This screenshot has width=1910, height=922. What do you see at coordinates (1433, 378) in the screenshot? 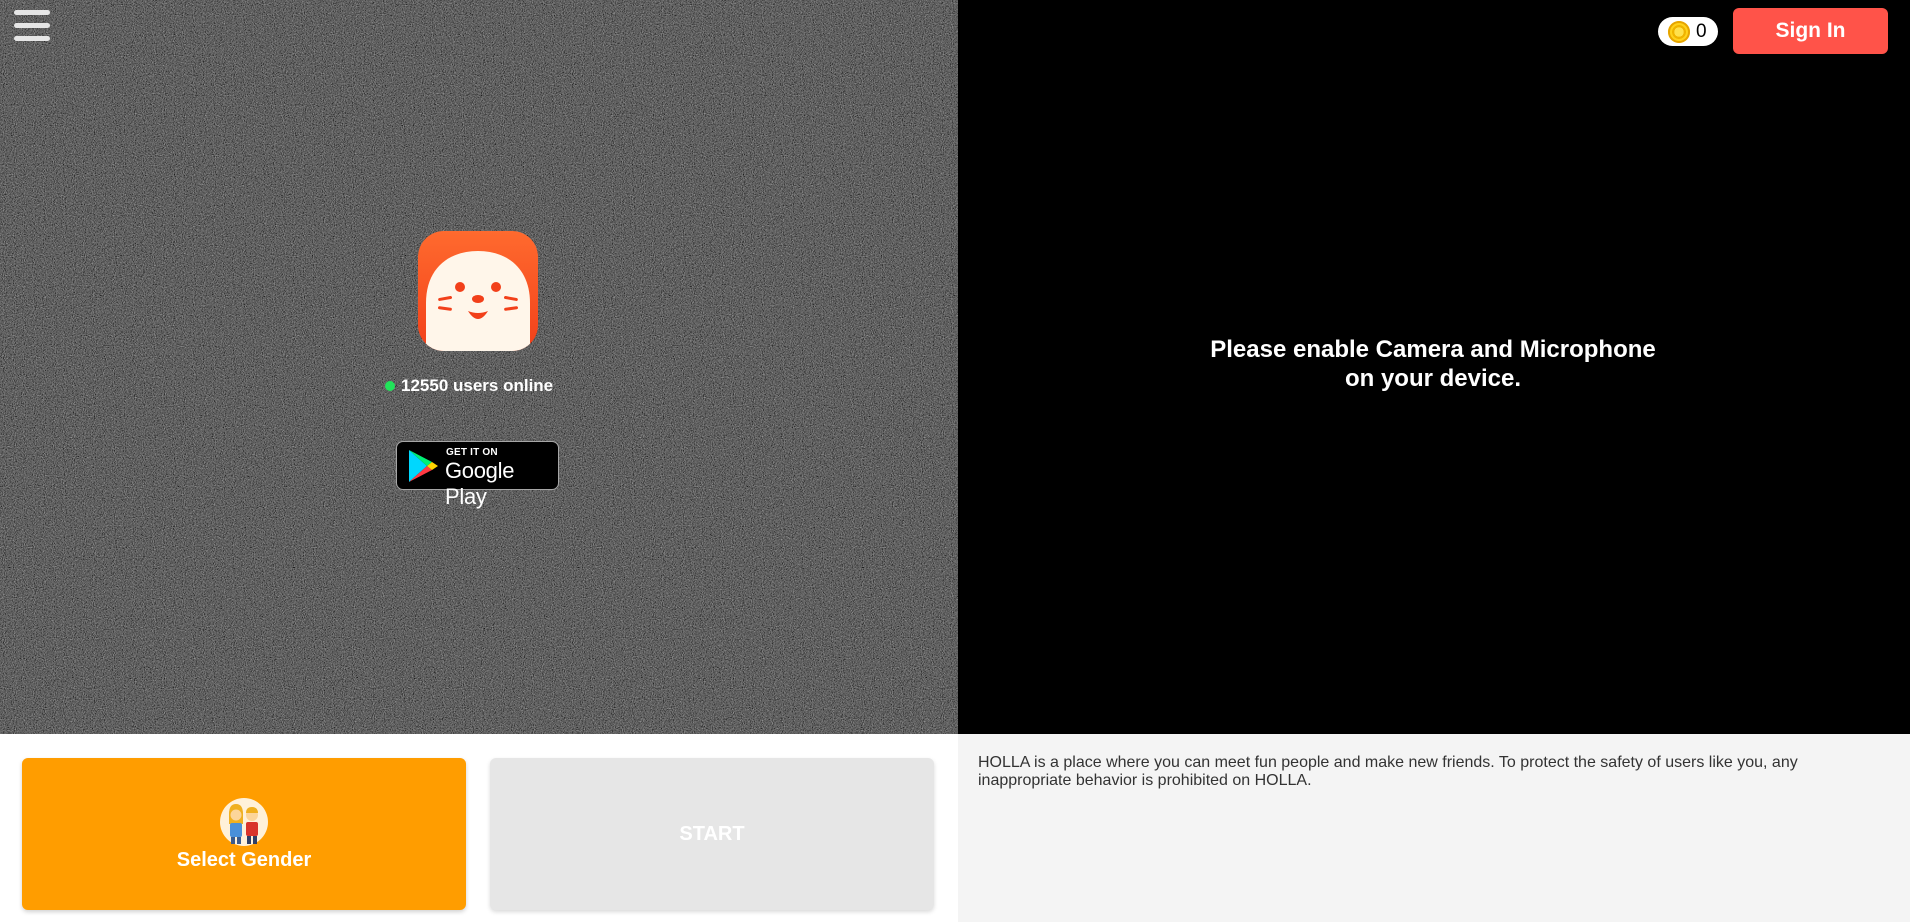
I see `camera-message-line-2: on your device.` at bounding box center [1433, 378].